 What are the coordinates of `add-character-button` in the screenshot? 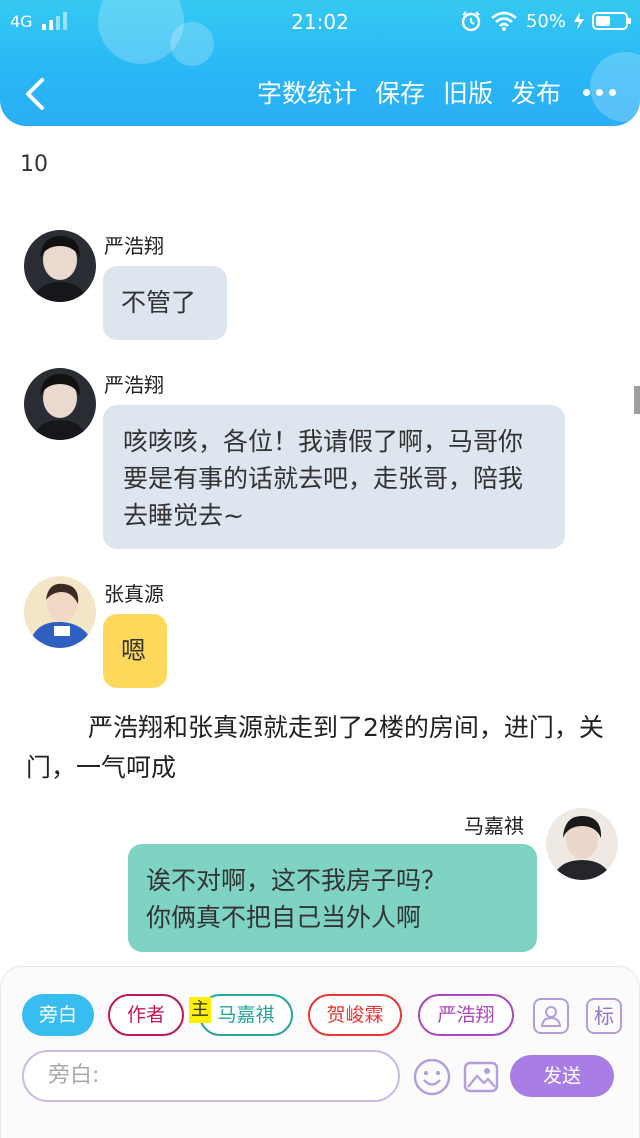 It's located at (551, 1016).